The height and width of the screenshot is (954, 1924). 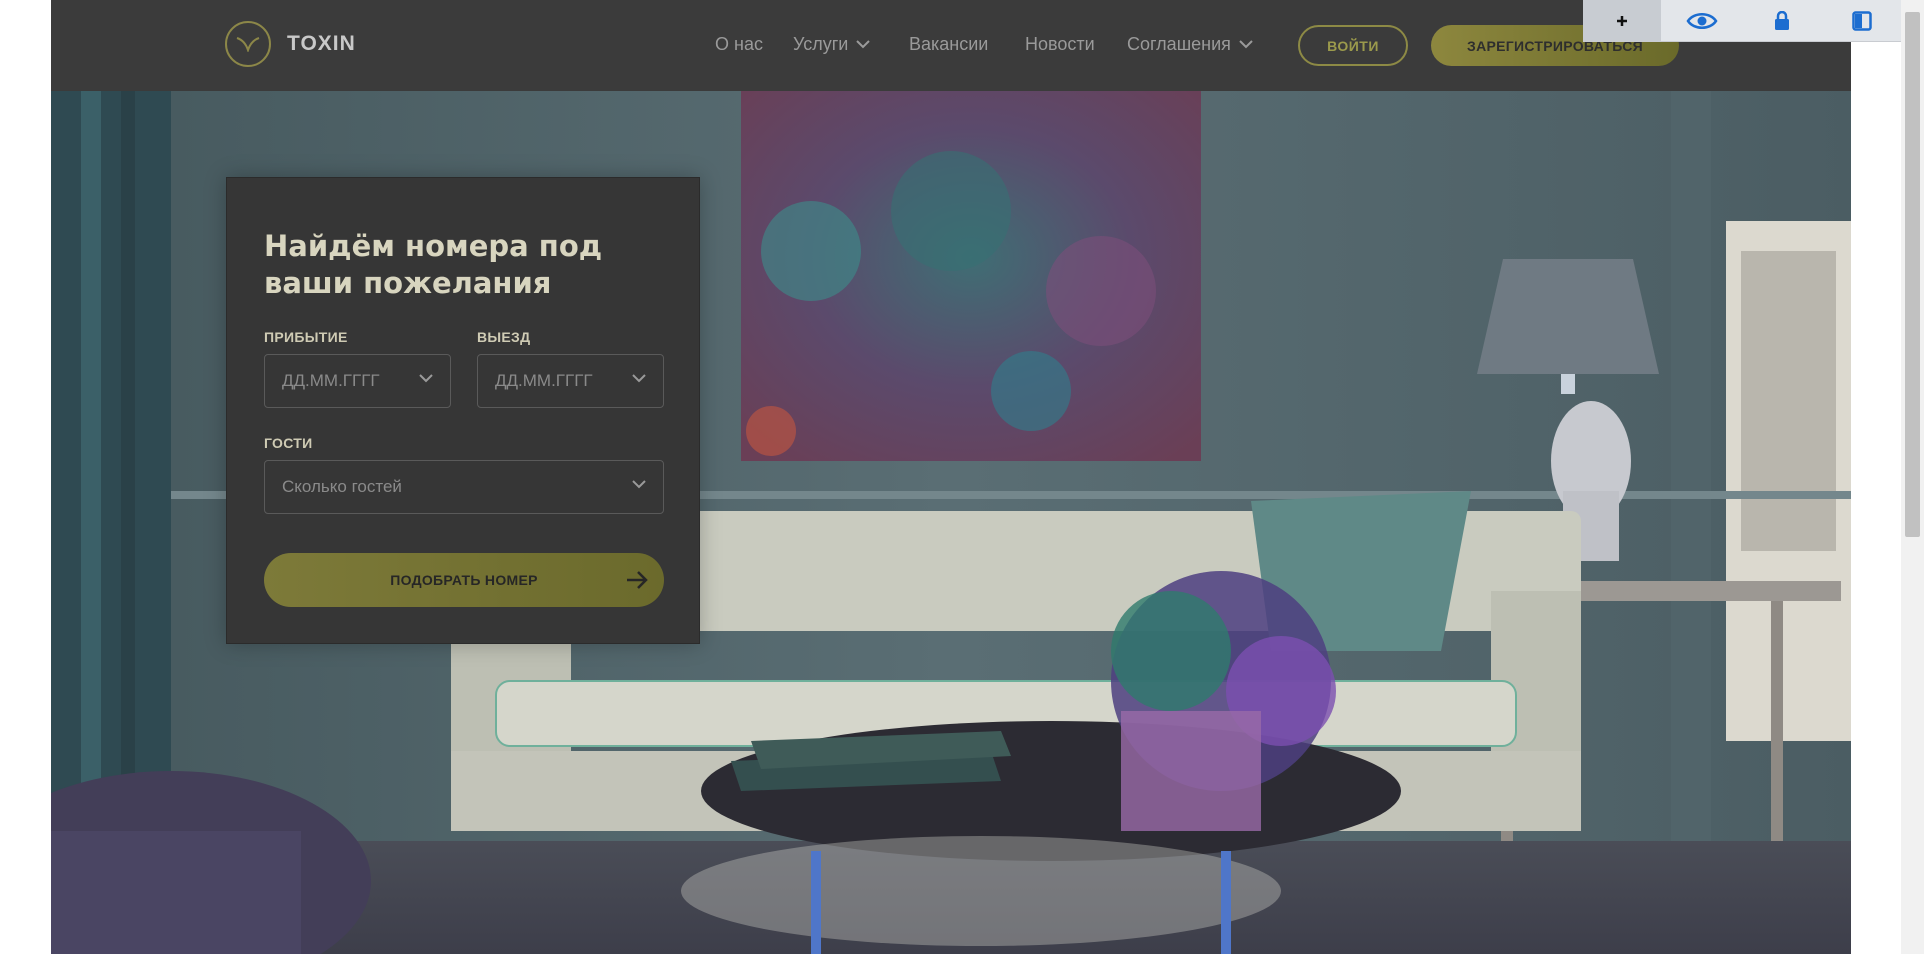 I want to click on find-room-button: ПОДОБРАТЬ НОМЕР, so click(x=464, y=580).